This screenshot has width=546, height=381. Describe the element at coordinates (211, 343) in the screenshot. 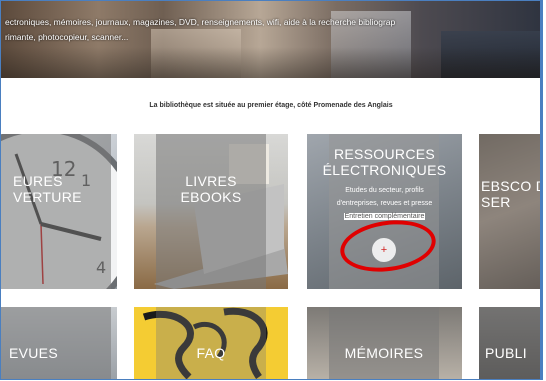

I see `tile-faq: FAQ` at that location.